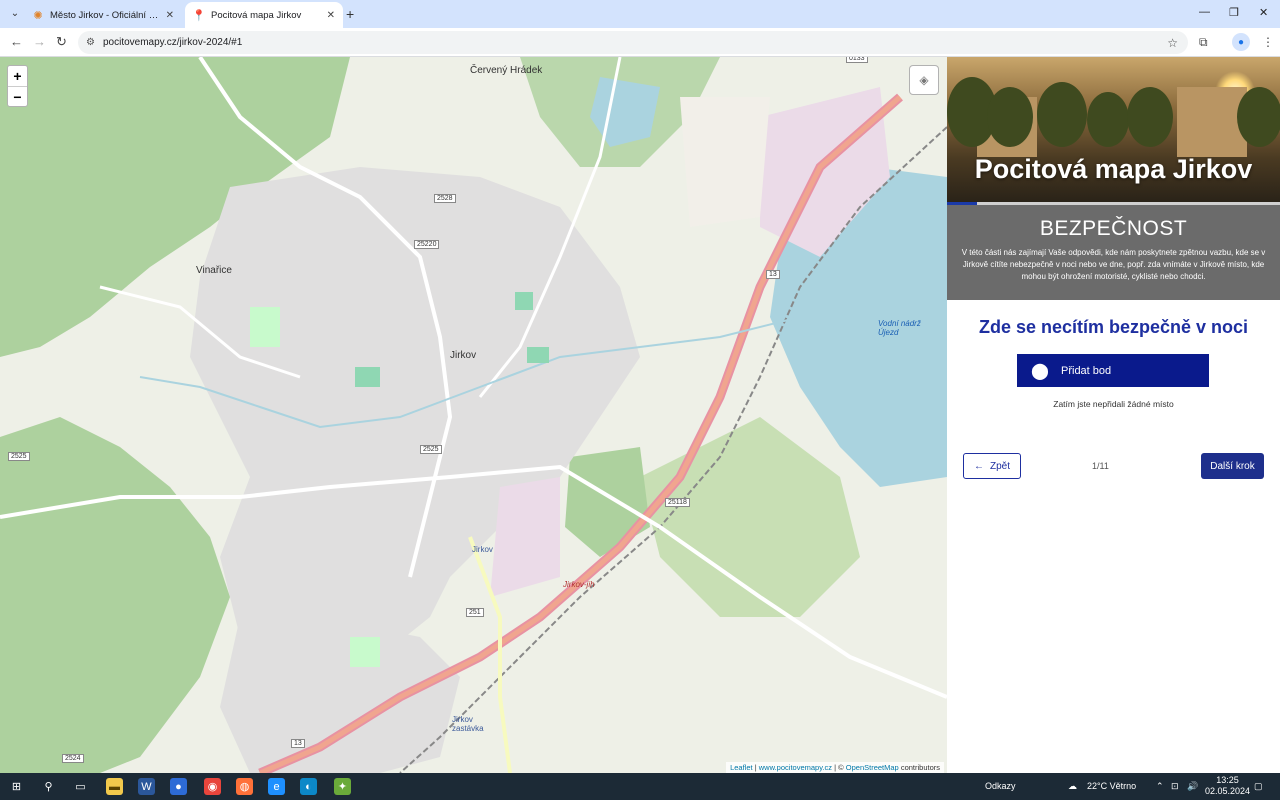  What do you see at coordinates (920, 767) in the screenshot?
I see `attribution-contributors: contributors` at bounding box center [920, 767].